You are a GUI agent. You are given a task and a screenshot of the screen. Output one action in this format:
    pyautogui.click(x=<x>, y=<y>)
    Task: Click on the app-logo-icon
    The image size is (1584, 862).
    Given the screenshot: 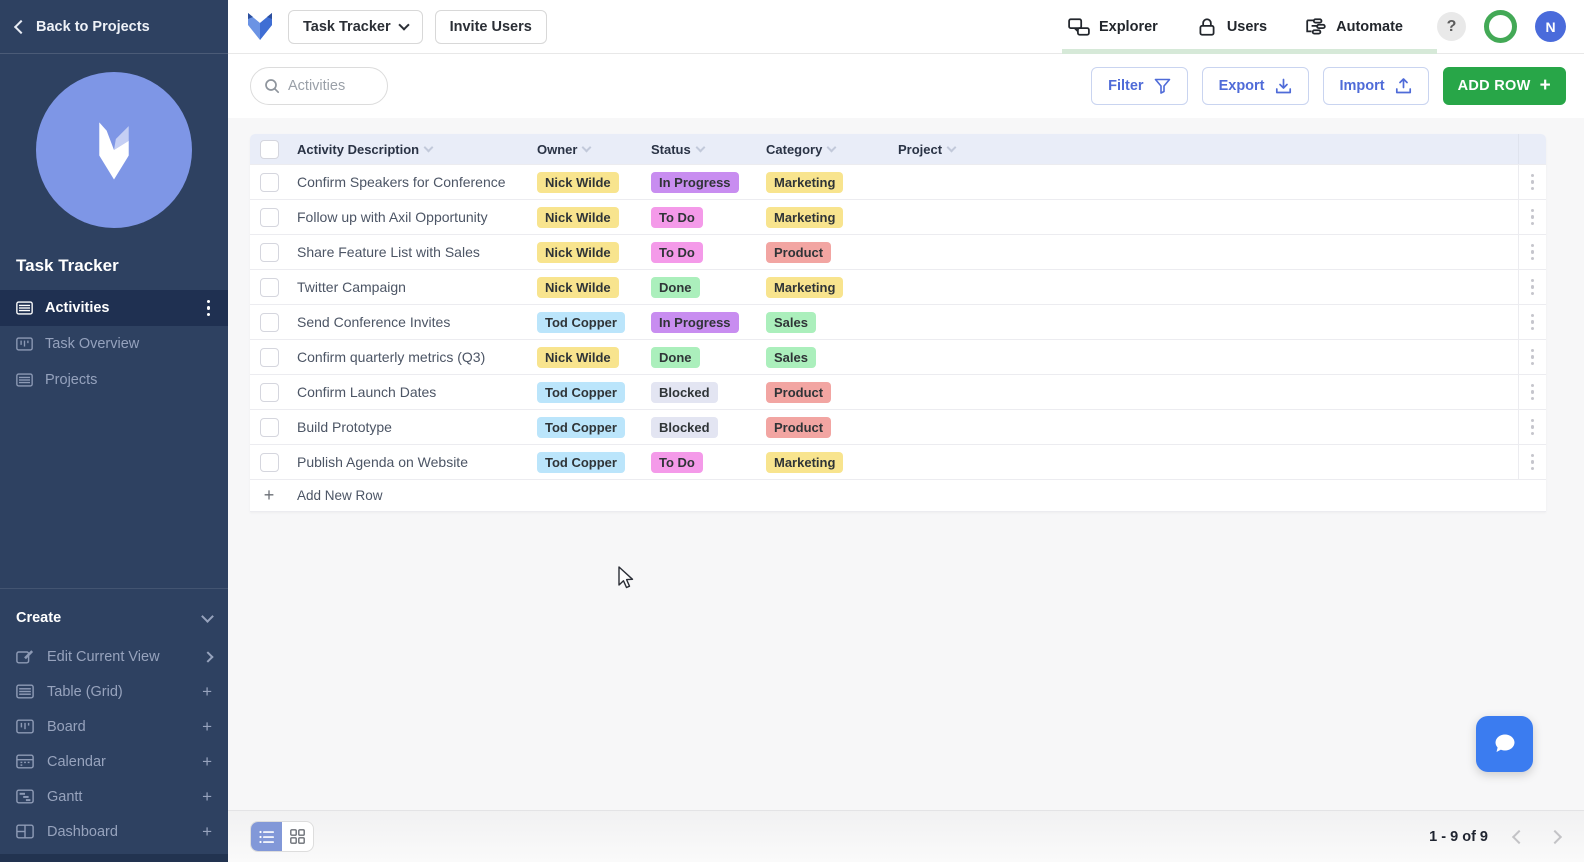 What is the action you would take?
    pyautogui.click(x=260, y=27)
    